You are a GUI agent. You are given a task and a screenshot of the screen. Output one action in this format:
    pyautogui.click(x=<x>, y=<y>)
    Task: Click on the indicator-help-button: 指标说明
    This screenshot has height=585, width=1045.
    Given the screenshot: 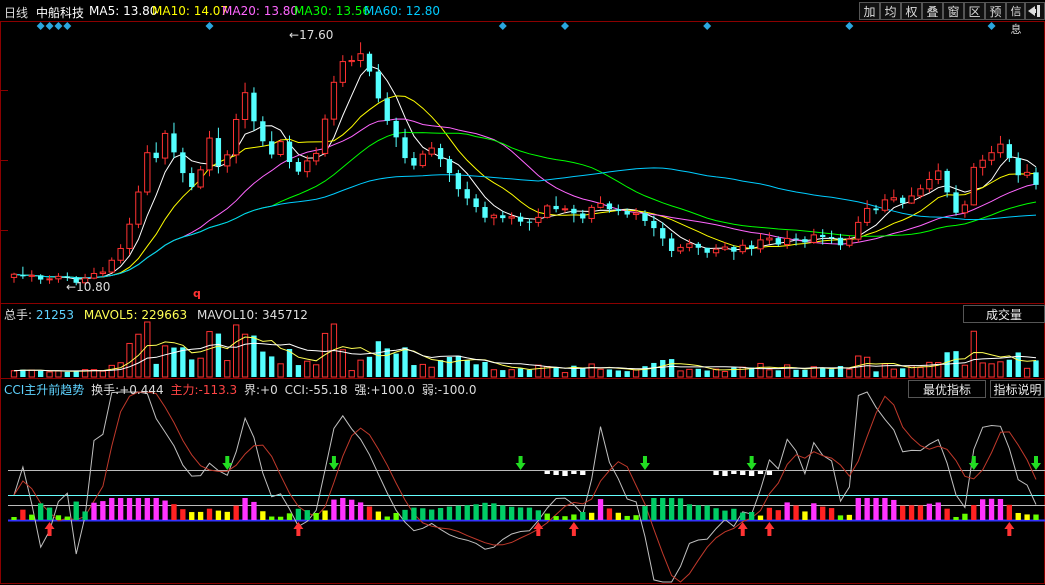 What is the action you would take?
    pyautogui.click(x=1017, y=389)
    